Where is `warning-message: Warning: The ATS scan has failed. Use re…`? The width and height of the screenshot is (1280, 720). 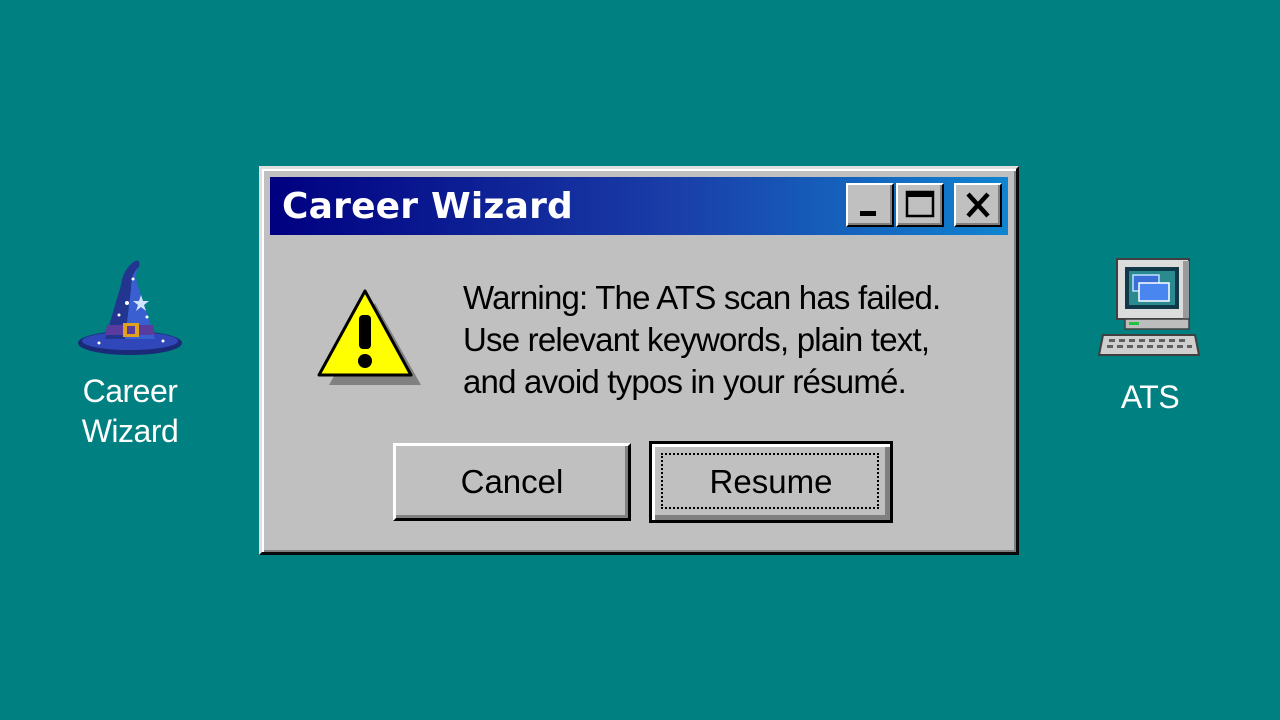 warning-message: Warning: The ATS scan has failed. Use re… is located at coordinates (702, 340).